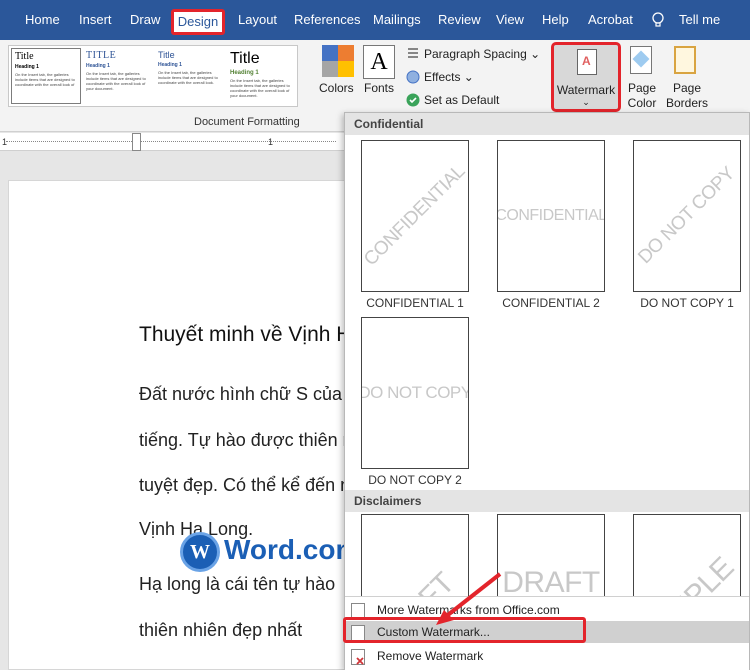 The width and height of the screenshot is (750, 670). I want to click on tab-help: Help, so click(555, 19).